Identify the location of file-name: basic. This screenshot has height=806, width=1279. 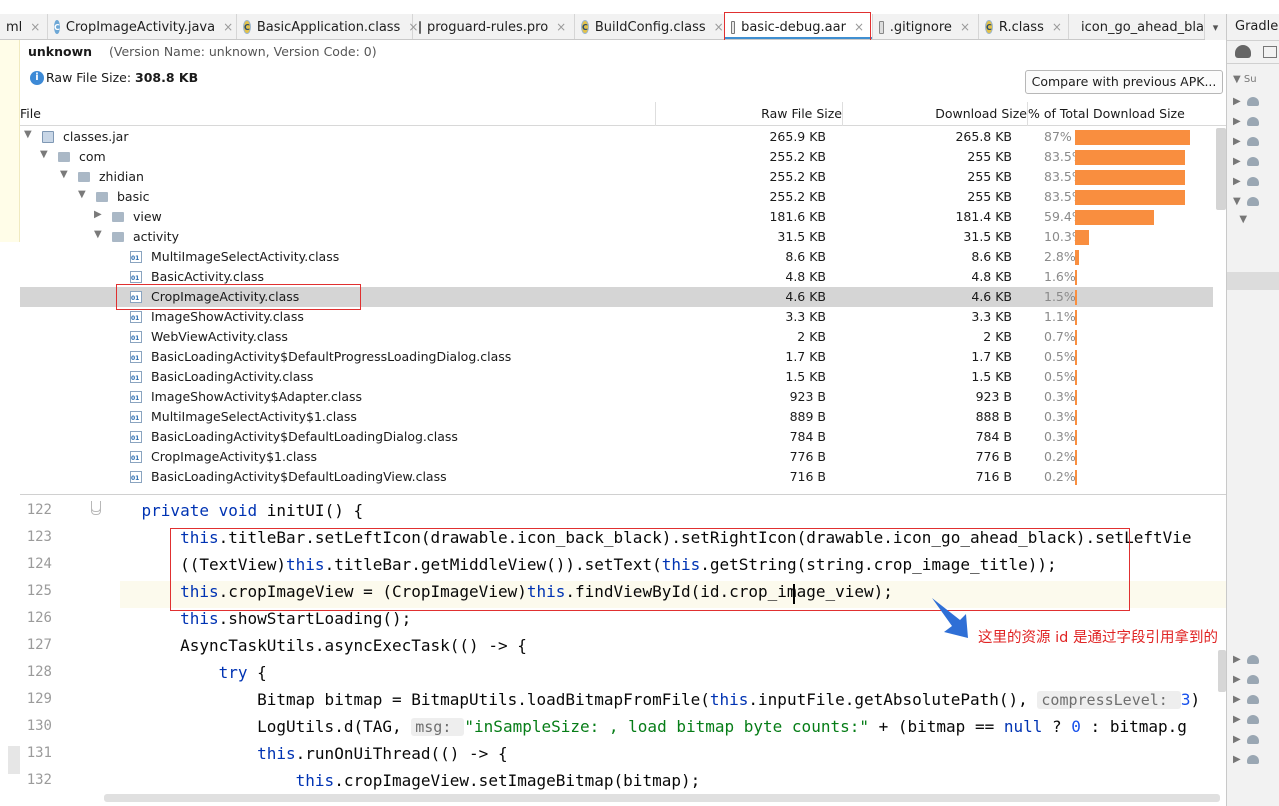
(133, 196).